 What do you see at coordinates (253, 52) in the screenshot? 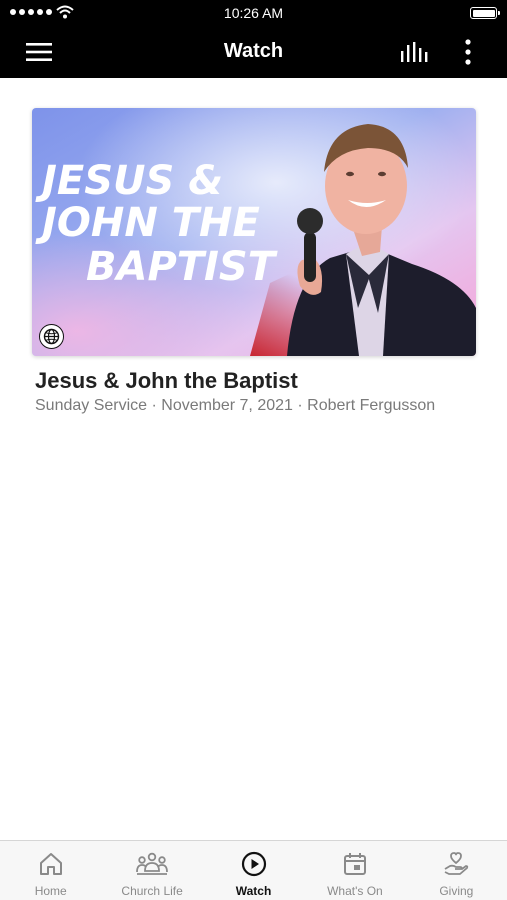
I see `top-nav-bar: Watch` at bounding box center [253, 52].